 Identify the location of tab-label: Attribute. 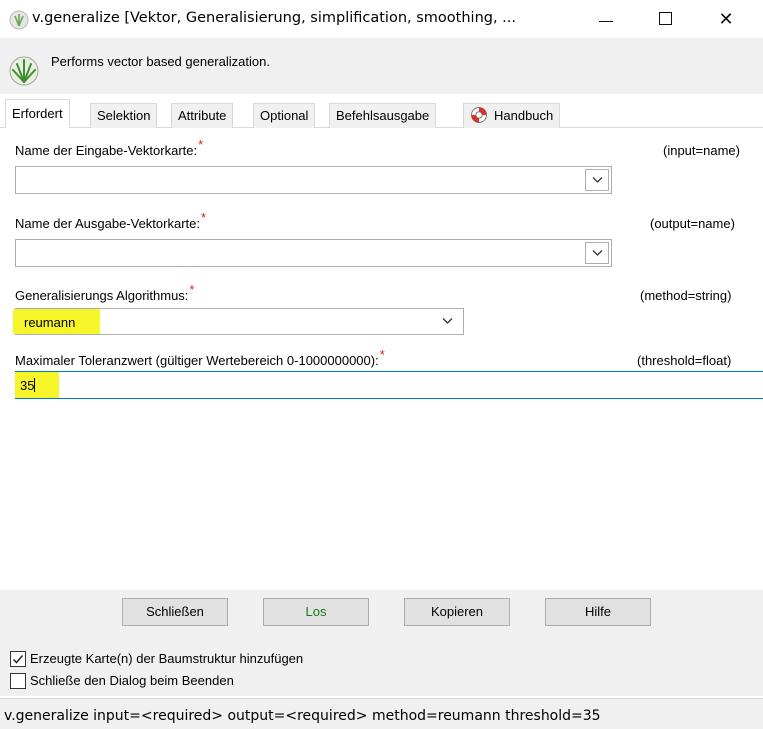
(202, 115).